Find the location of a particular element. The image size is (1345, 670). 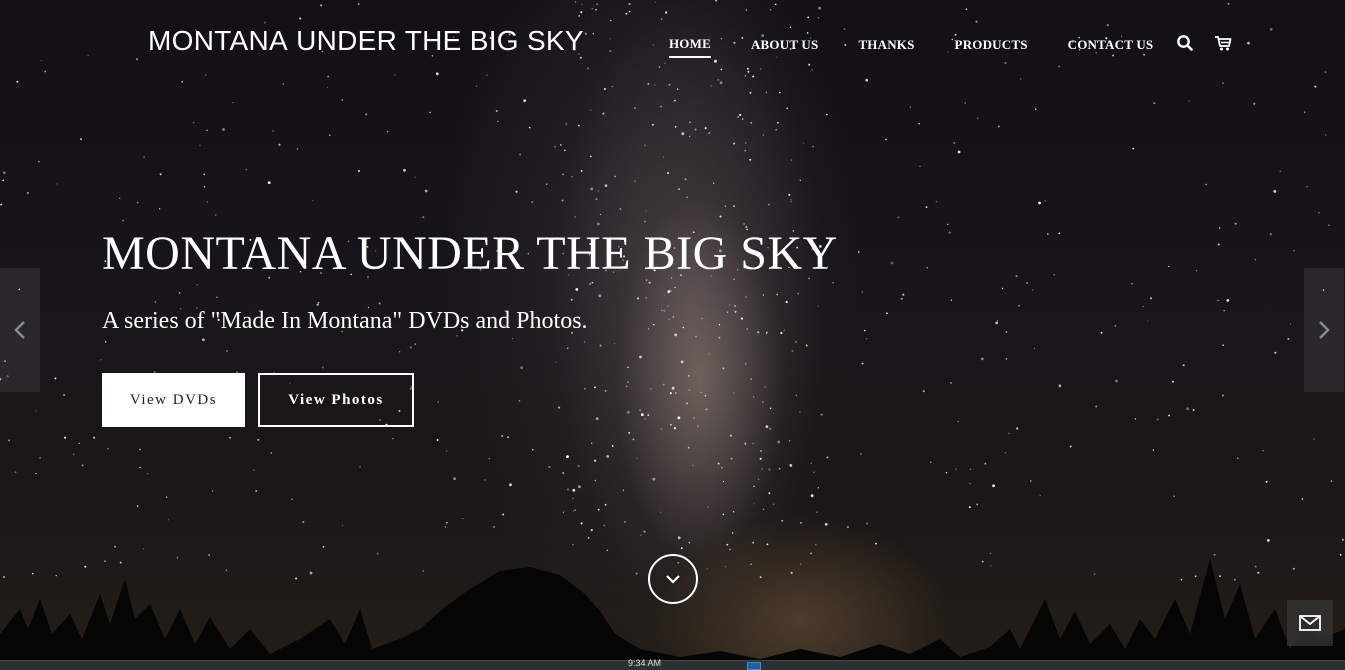

view-dvds-button: View DVDs is located at coordinates (173, 400).